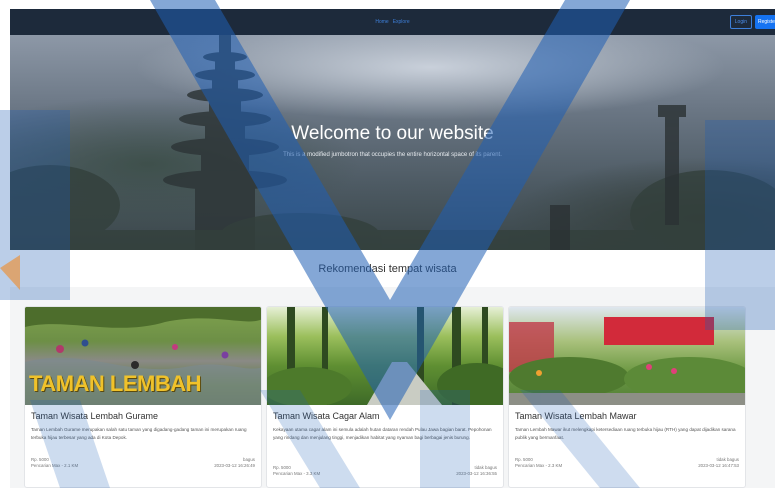  I want to click on hero-title: Welcome to our website, so click(392, 133).